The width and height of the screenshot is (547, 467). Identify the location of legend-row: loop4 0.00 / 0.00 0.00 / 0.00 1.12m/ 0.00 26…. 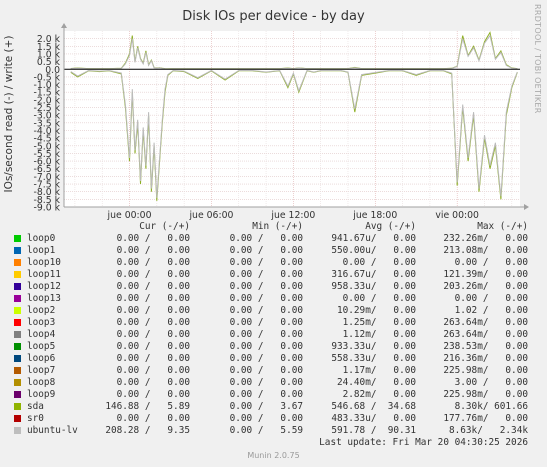
(273, 335).